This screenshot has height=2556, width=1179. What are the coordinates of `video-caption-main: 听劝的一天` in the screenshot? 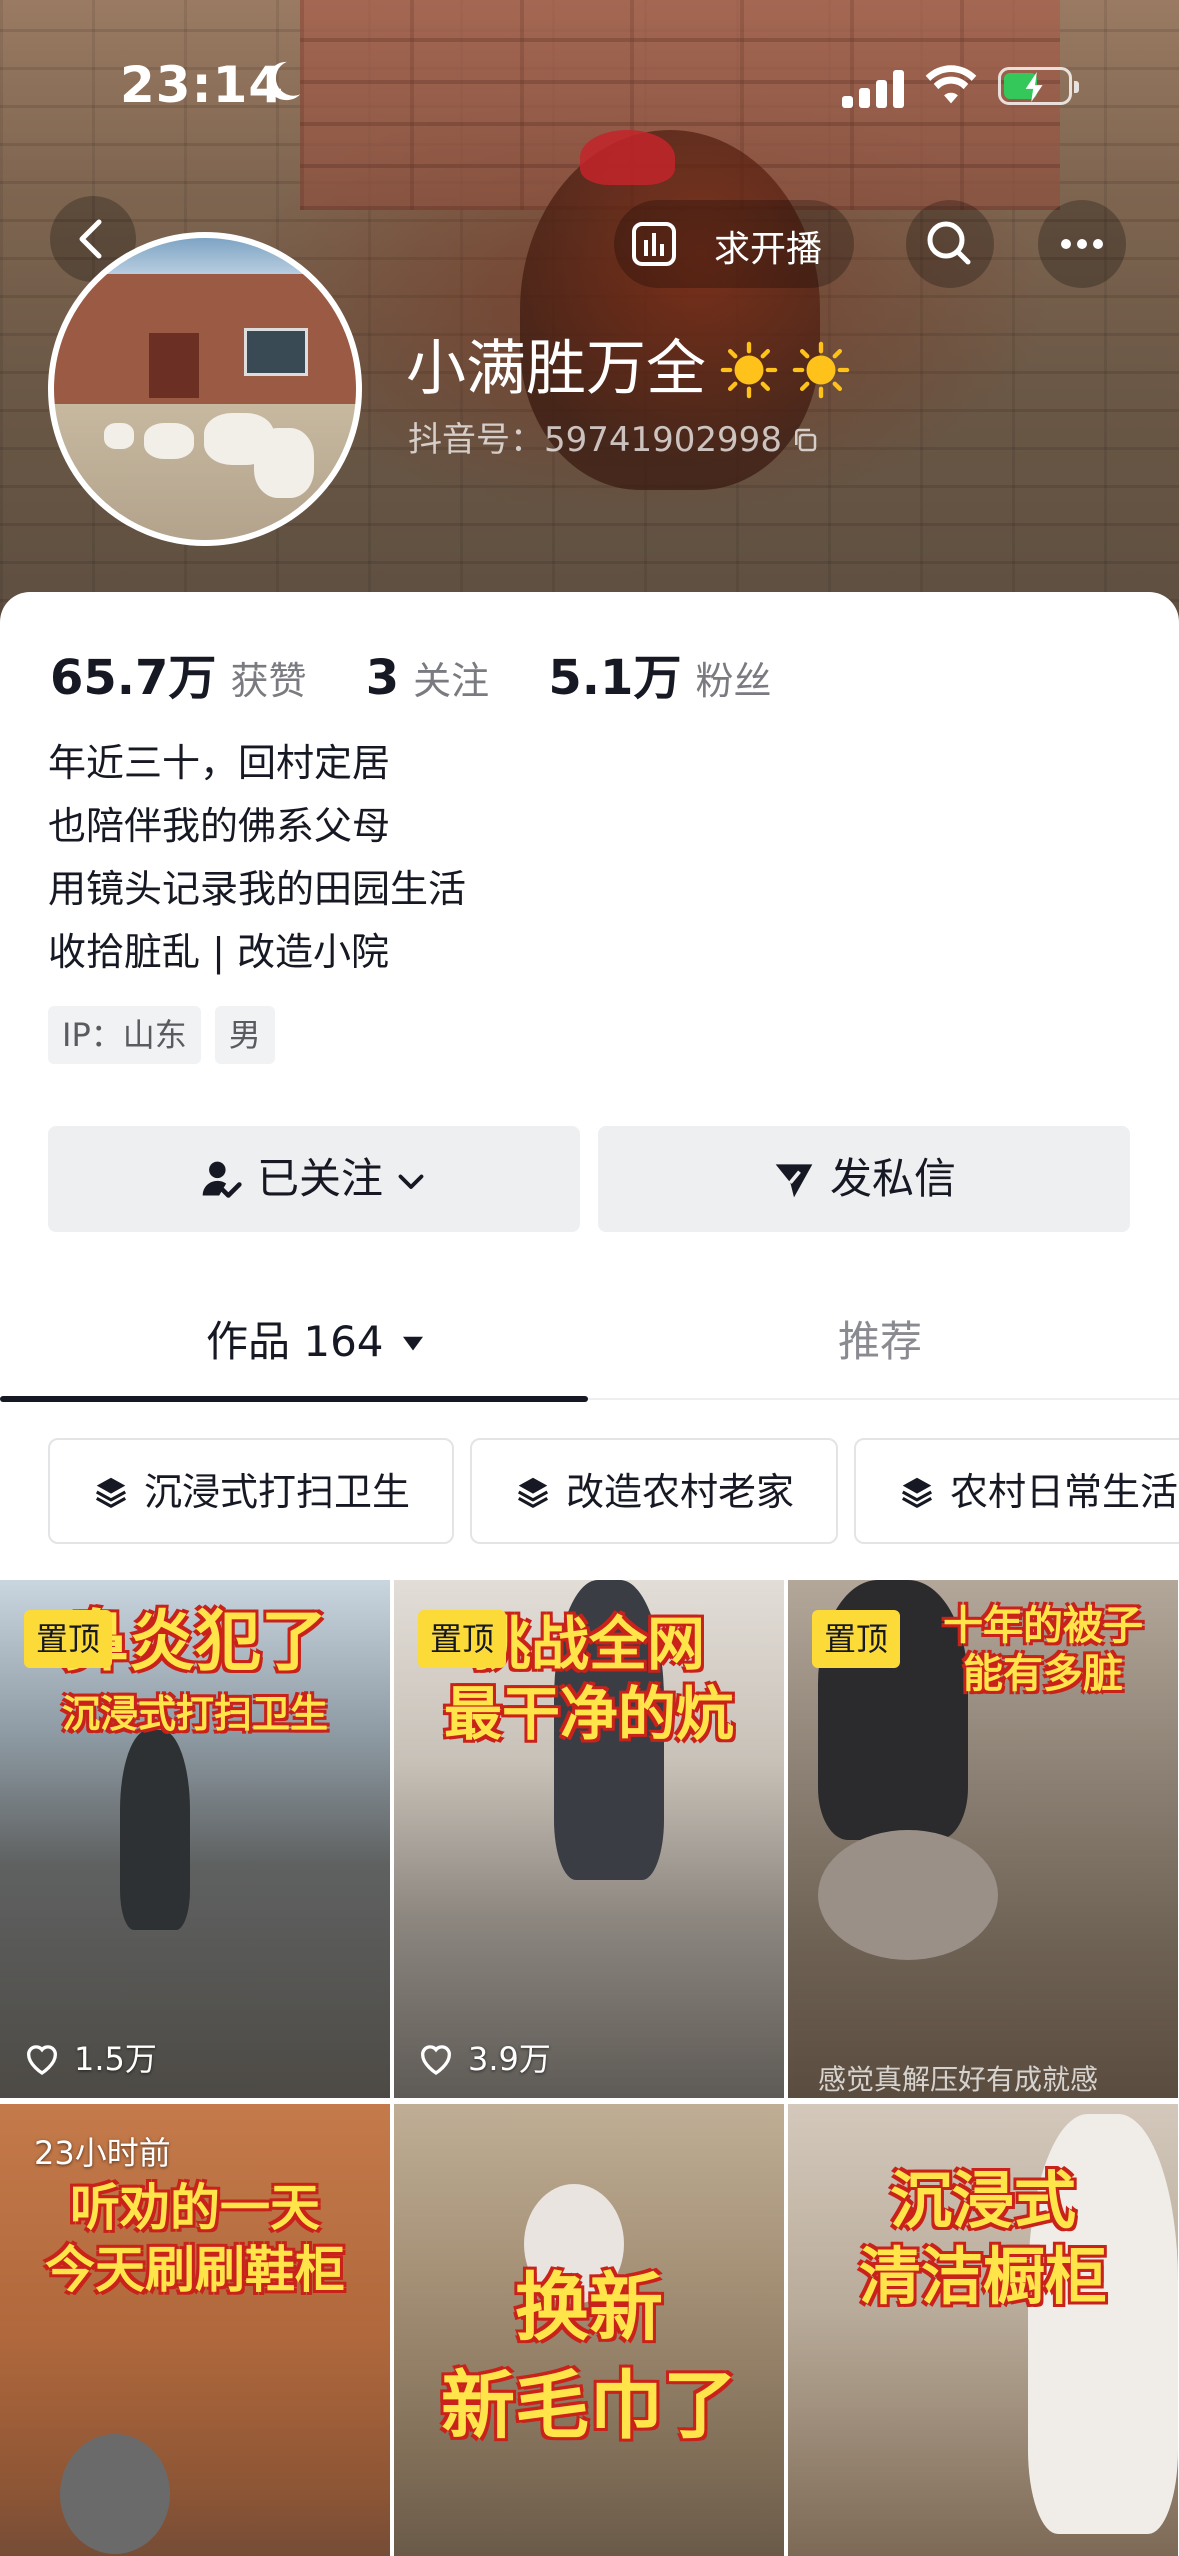 It's located at (195, 2208).